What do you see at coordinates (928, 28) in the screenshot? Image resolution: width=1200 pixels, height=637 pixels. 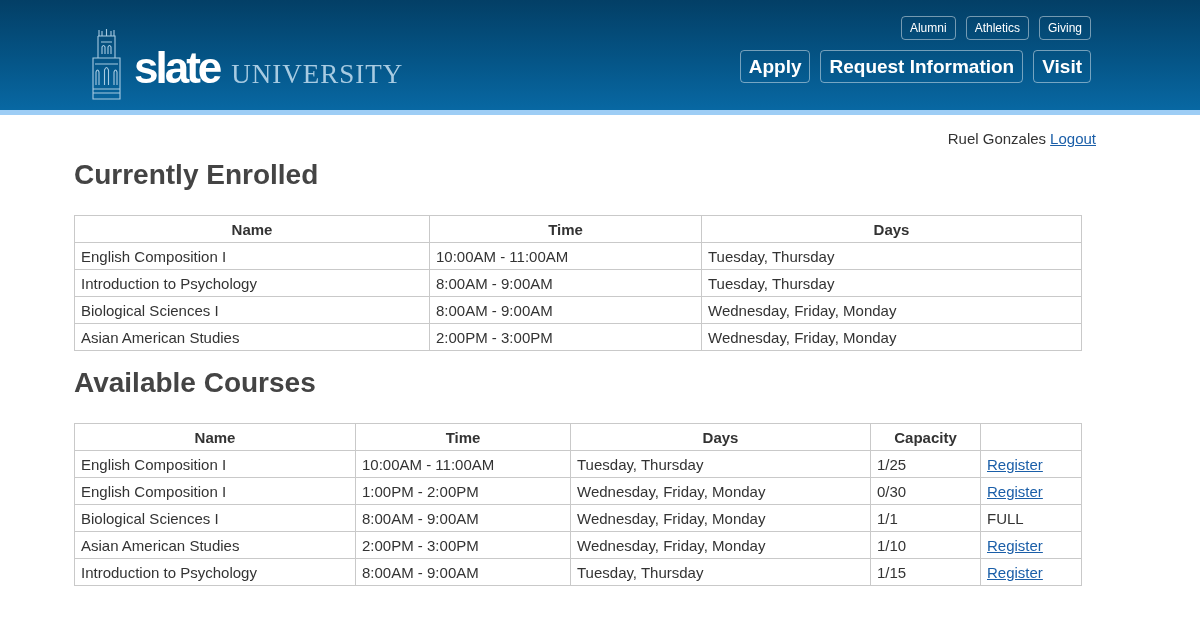 I see `header-link-button: Alumni` at bounding box center [928, 28].